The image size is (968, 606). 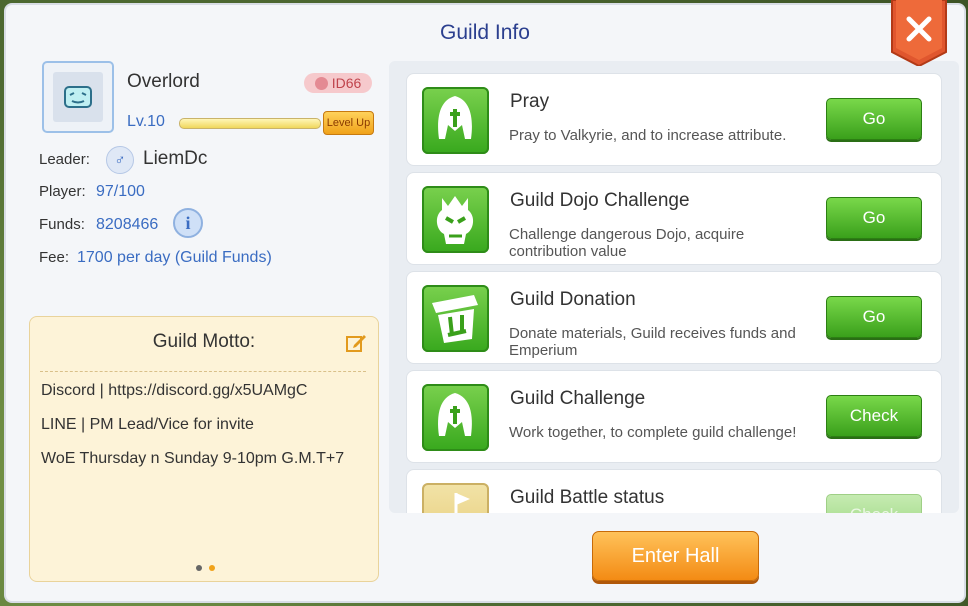 I want to click on activity-card-battle-status: Guild Battle status Check, so click(x=674, y=491).